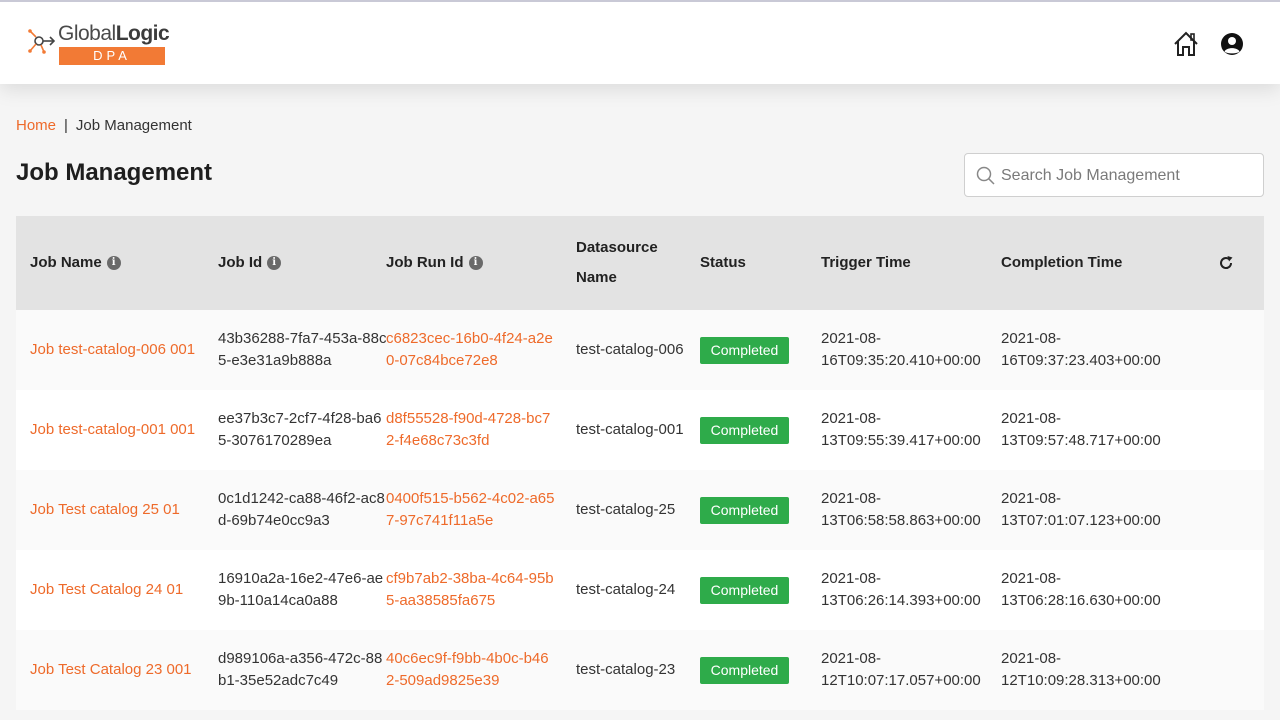  I want to click on completion-time-rest: 13T07:01:07.123+00:00, so click(1081, 520).